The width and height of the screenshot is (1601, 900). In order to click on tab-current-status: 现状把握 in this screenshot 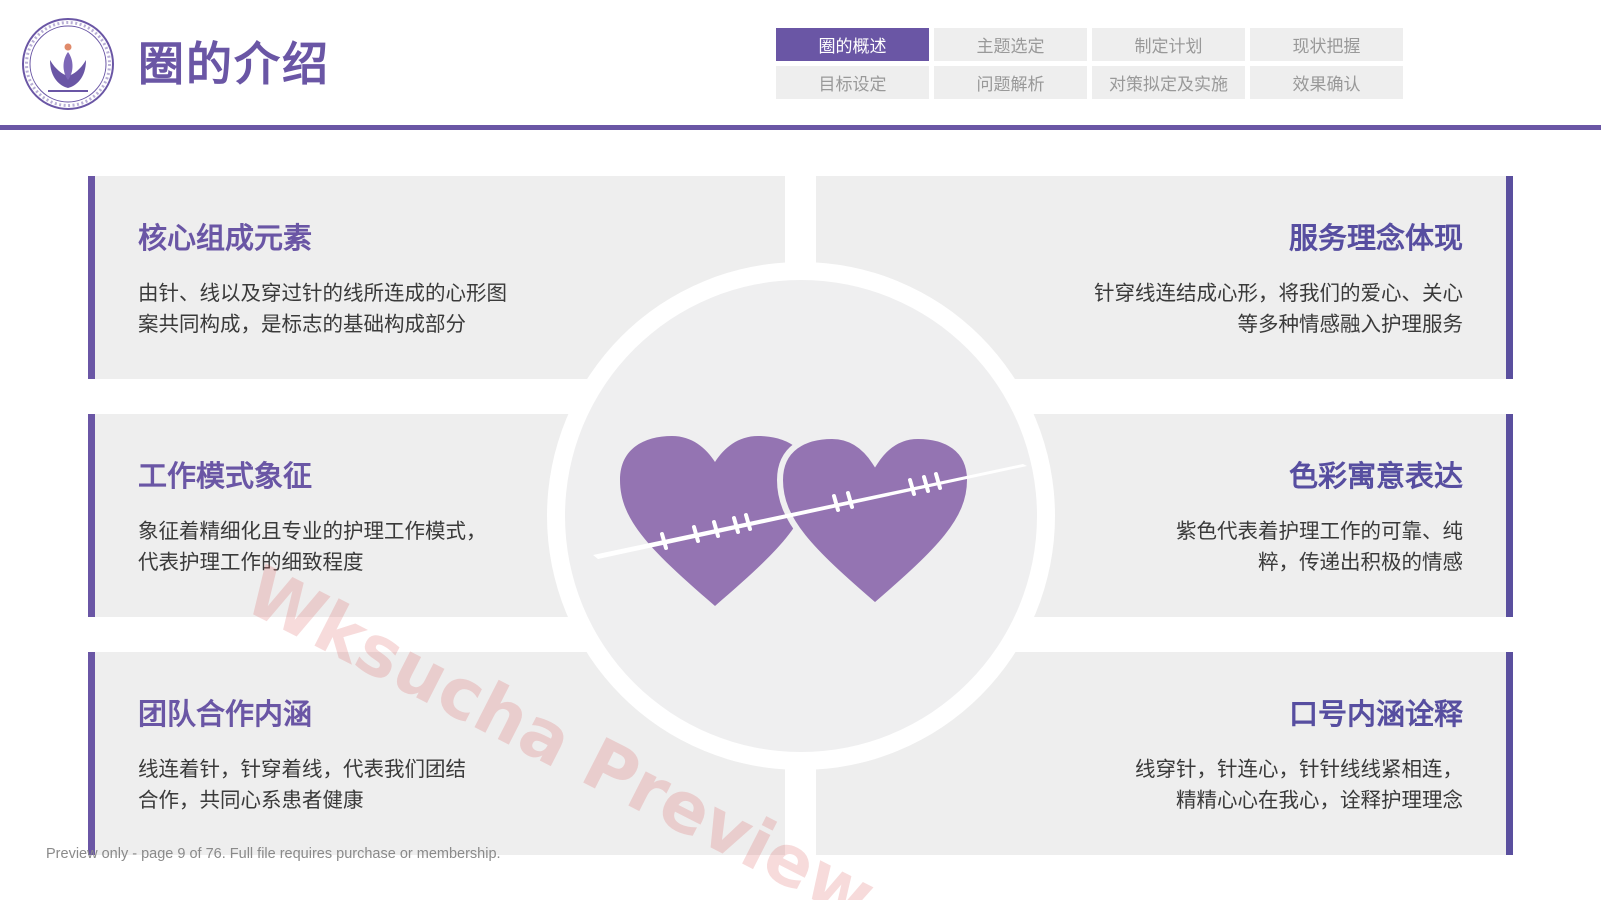, I will do `click(1326, 44)`.